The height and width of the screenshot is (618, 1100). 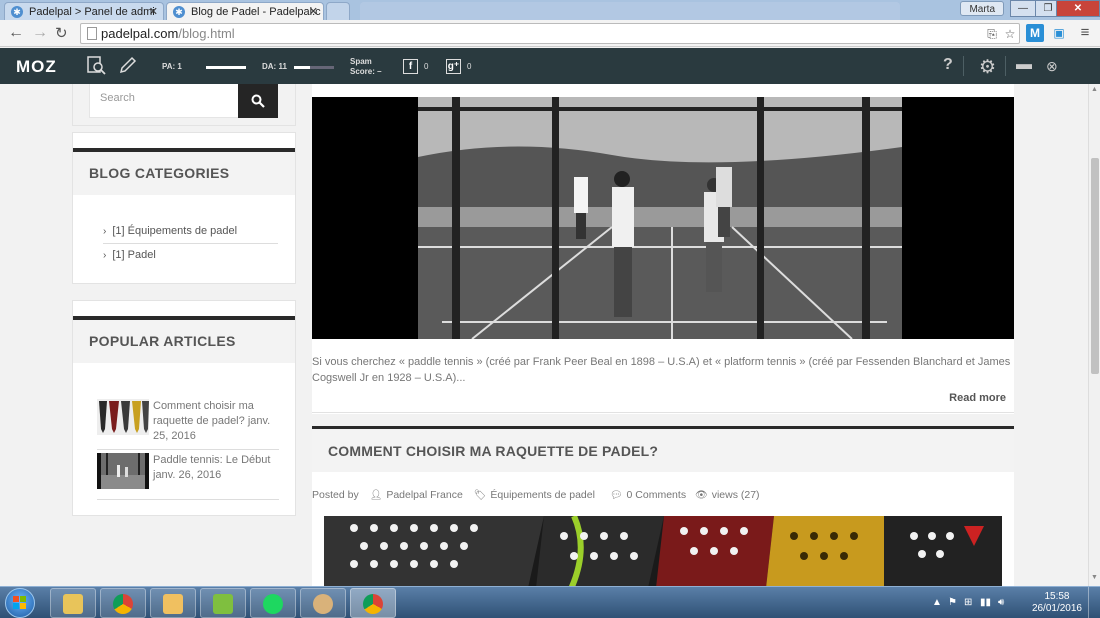 What do you see at coordinates (1057, 603) in the screenshot?
I see `system-clock: 15:58 26/01/2016` at bounding box center [1057, 603].